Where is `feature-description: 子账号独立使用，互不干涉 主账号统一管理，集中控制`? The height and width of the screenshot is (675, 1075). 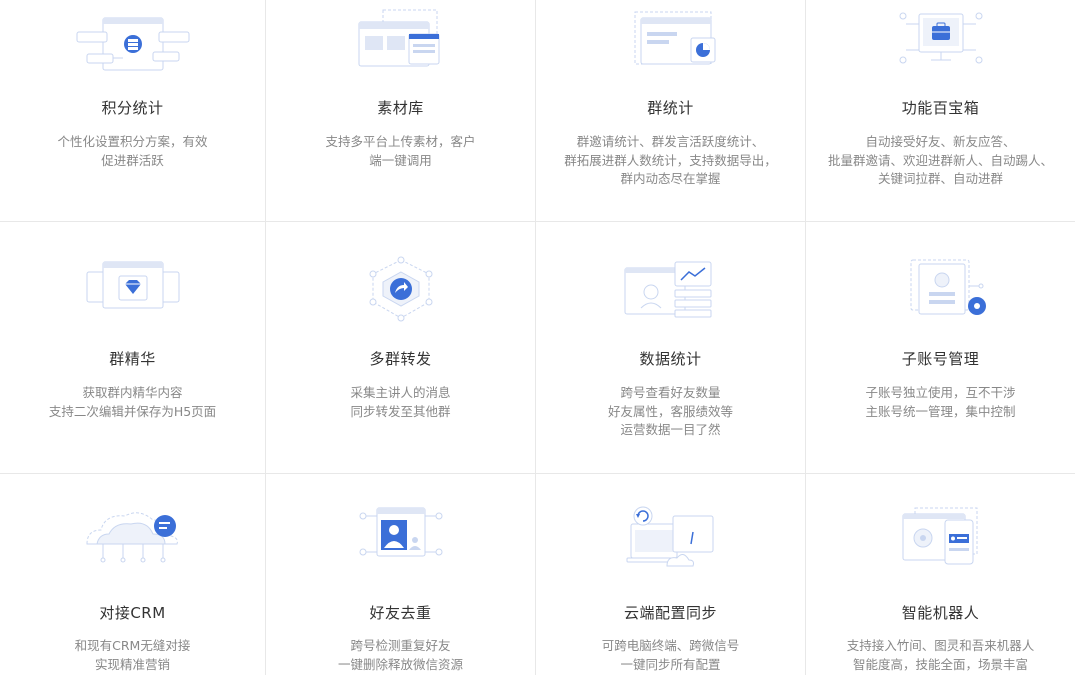
feature-description: 子账号独立使用，互不干涉 主账号统一管理，集中控制 is located at coordinates (940, 402).